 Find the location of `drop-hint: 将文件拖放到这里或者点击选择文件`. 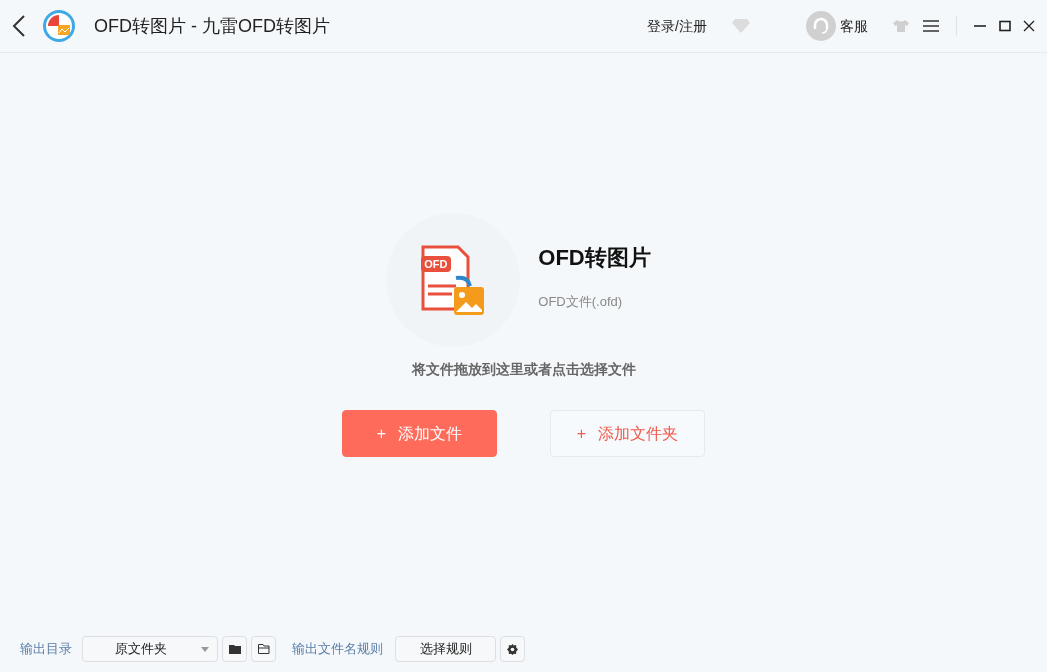

drop-hint: 将文件拖放到这里或者点击选择文件 is located at coordinates (523, 369).